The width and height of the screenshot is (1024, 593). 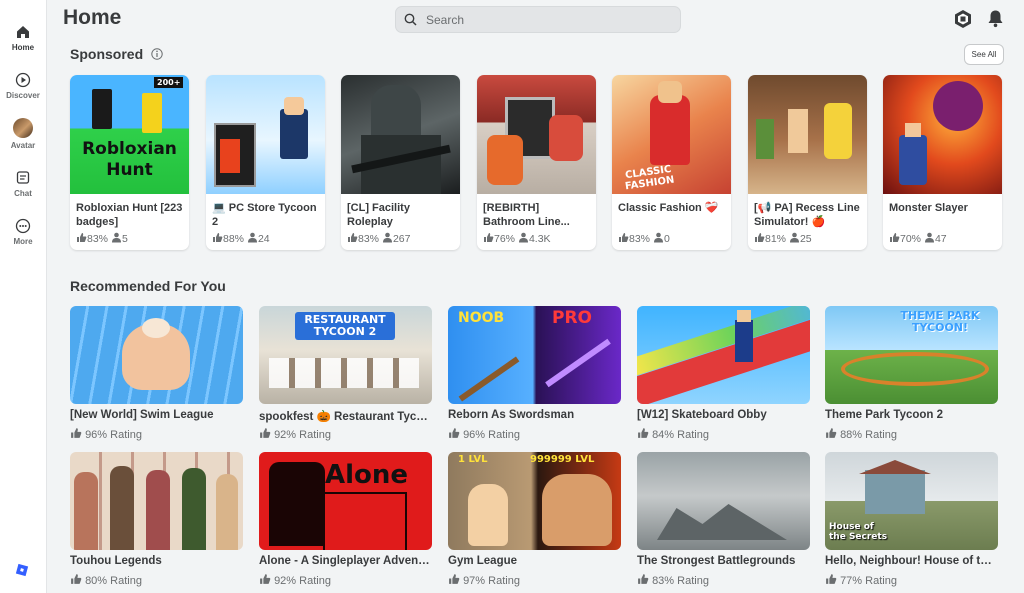 I want to click on sidebar-item-more: More, so click(x=23, y=232).